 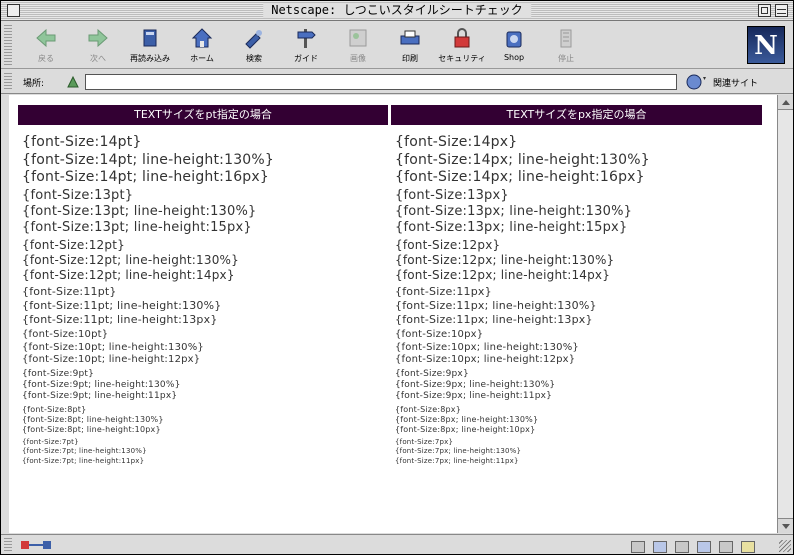 I want to click on home-button: ホーム, so click(x=202, y=46).